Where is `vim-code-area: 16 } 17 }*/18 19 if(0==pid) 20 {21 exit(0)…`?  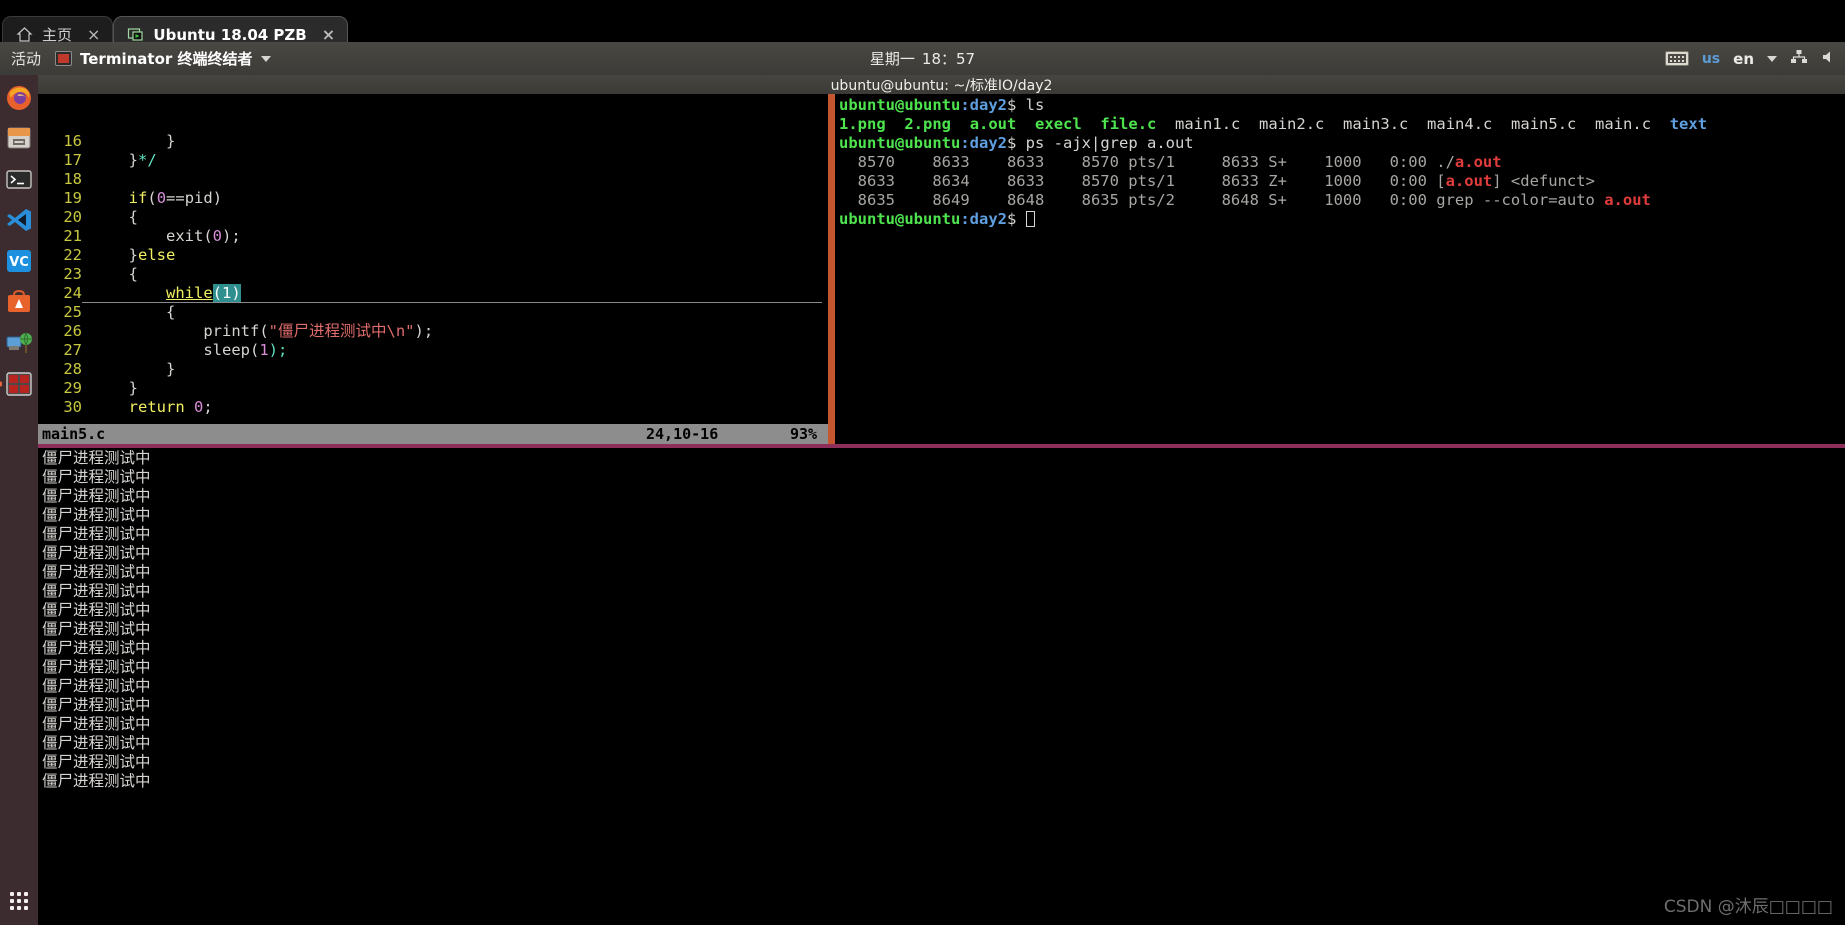
vim-code-area: 16 } 17 }*/18 19 if(0==pid) 20 {21 exit(0)… is located at coordinates (433, 274).